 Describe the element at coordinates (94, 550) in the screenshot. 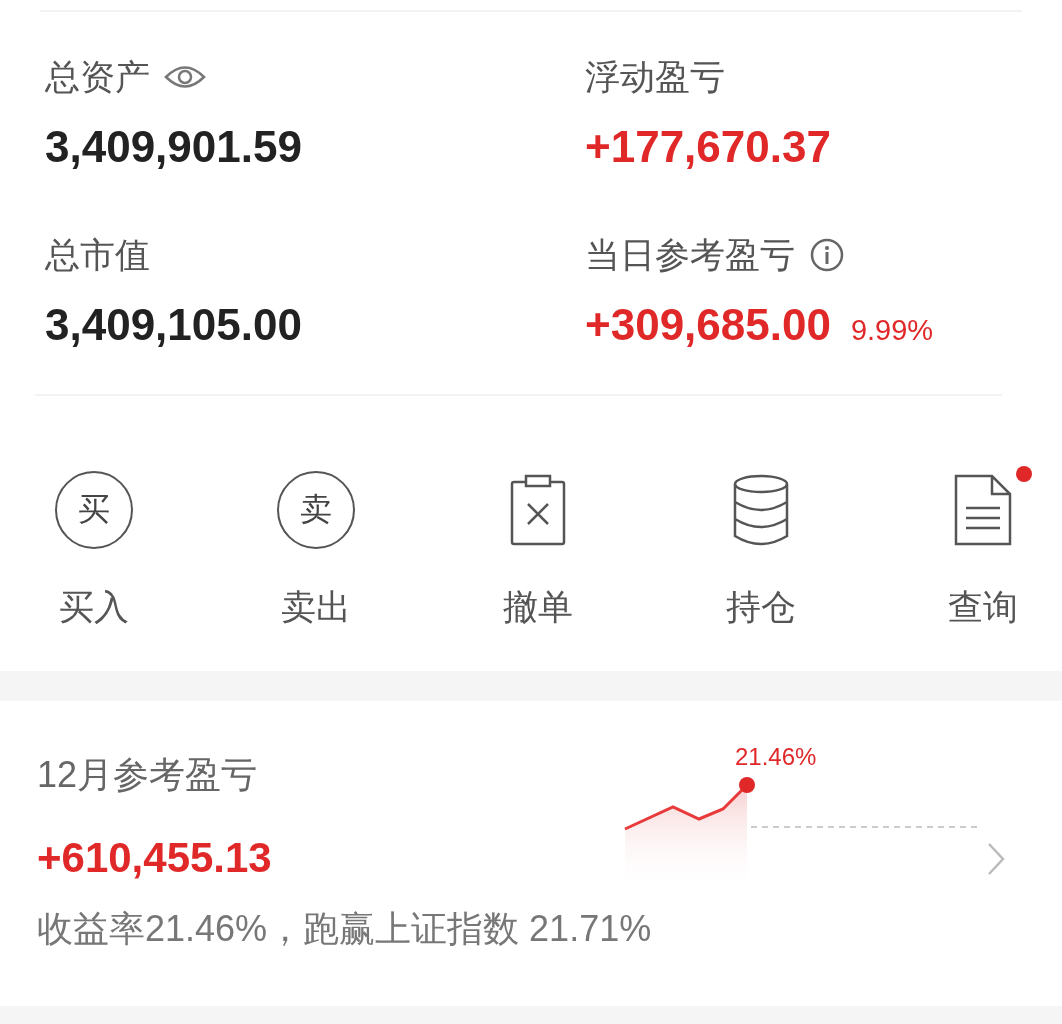

I see `action-button: 买 买入` at that location.